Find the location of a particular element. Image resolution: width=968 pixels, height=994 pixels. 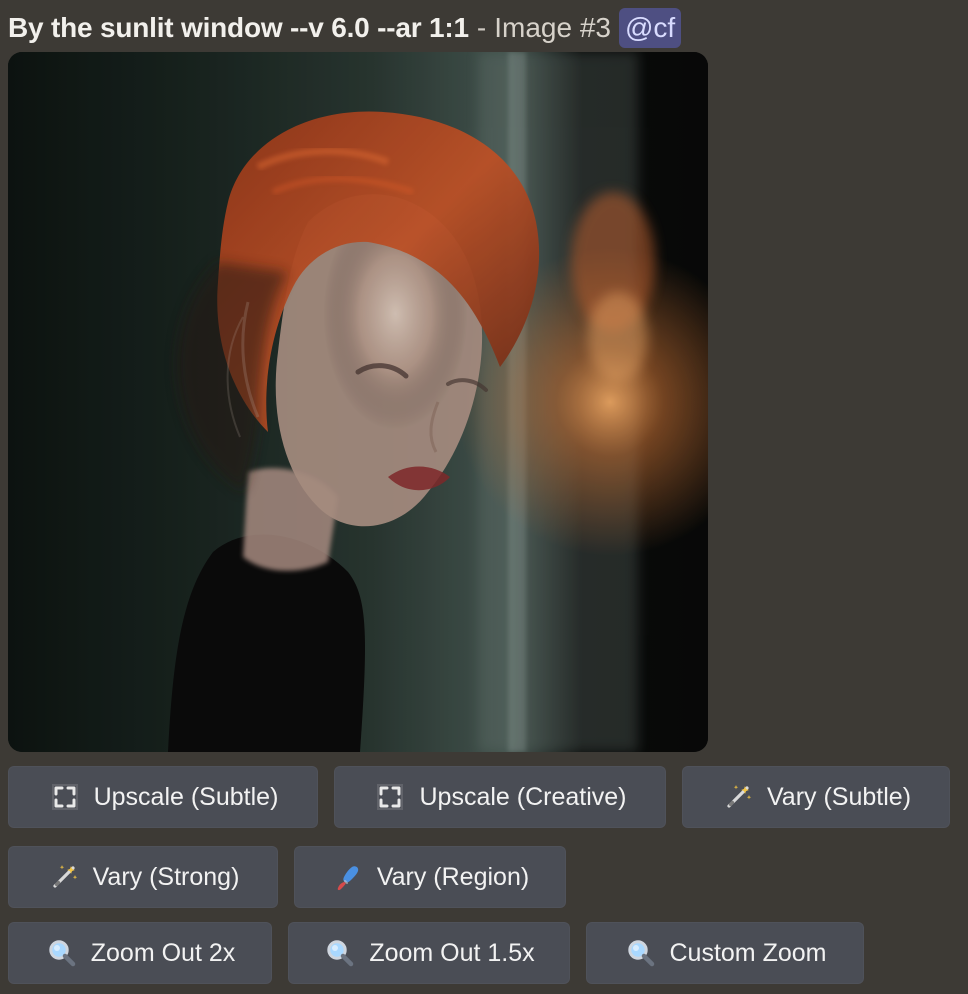

image-number: Image #3 is located at coordinates (552, 27).